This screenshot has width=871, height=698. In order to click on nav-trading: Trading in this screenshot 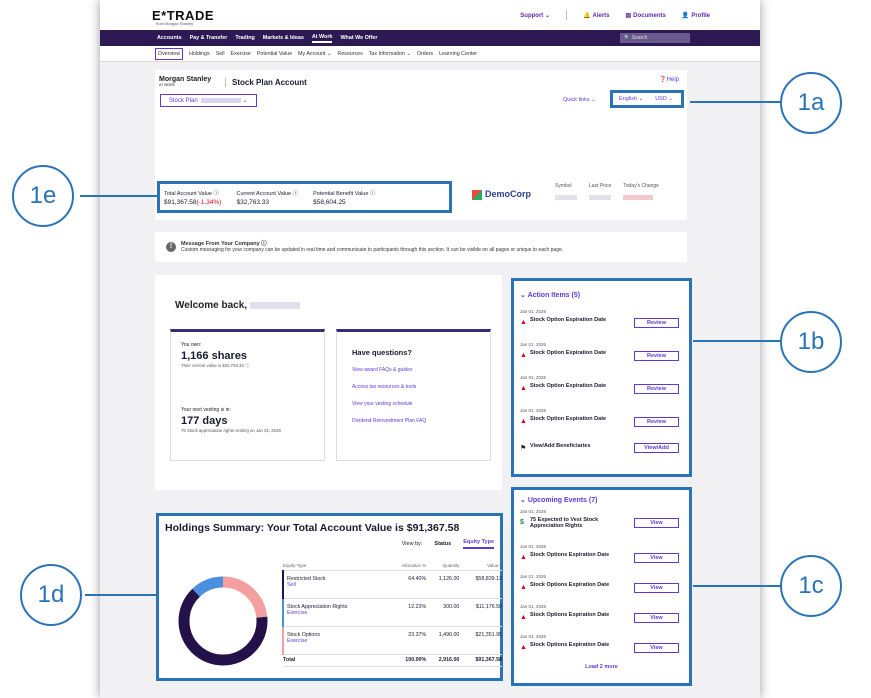, I will do `click(244, 38)`.